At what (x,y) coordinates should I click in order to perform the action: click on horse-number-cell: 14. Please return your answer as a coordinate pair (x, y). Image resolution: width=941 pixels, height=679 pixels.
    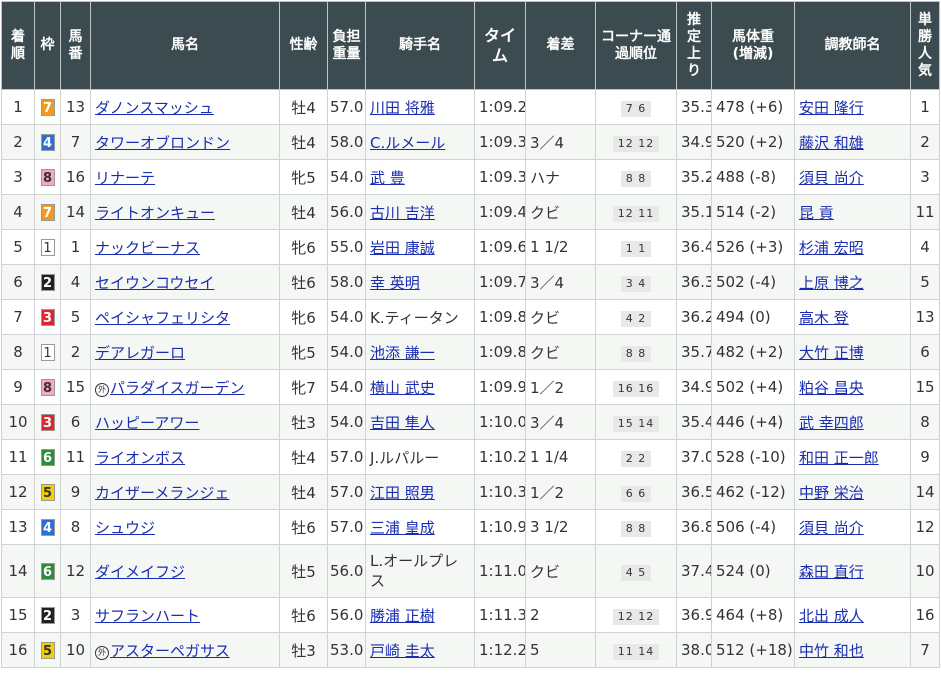
    Looking at the image, I should click on (75, 212).